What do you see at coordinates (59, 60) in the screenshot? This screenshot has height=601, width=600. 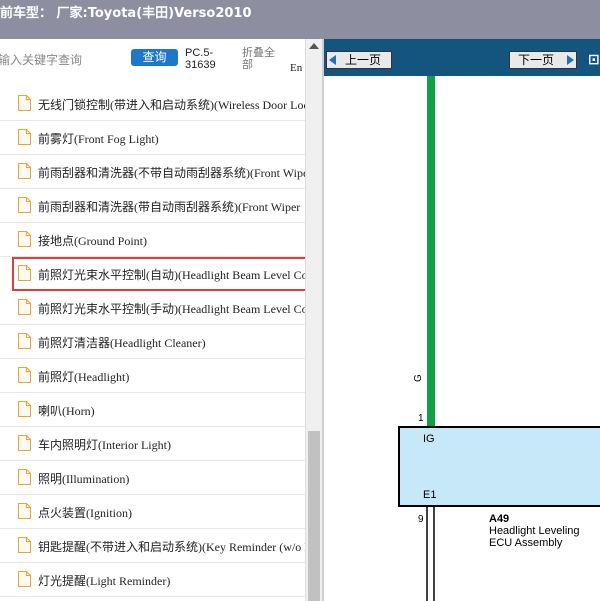 I see `search-input` at bounding box center [59, 60].